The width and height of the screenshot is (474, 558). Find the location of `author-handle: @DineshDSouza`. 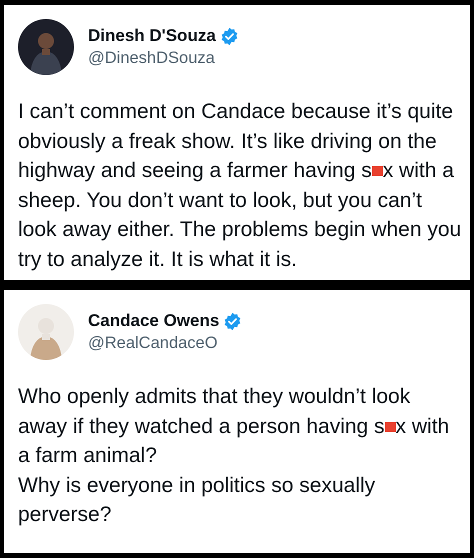

author-handle: @DineshDSouza is located at coordinates (163, 58).